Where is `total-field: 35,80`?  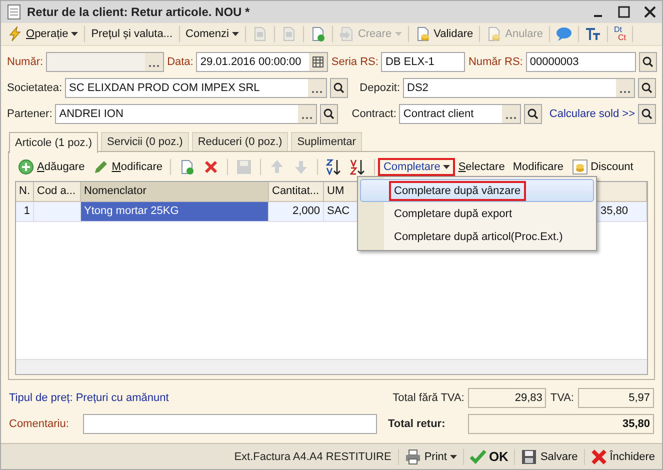 total-field: 35,80 is located at coordinates (561, 424).